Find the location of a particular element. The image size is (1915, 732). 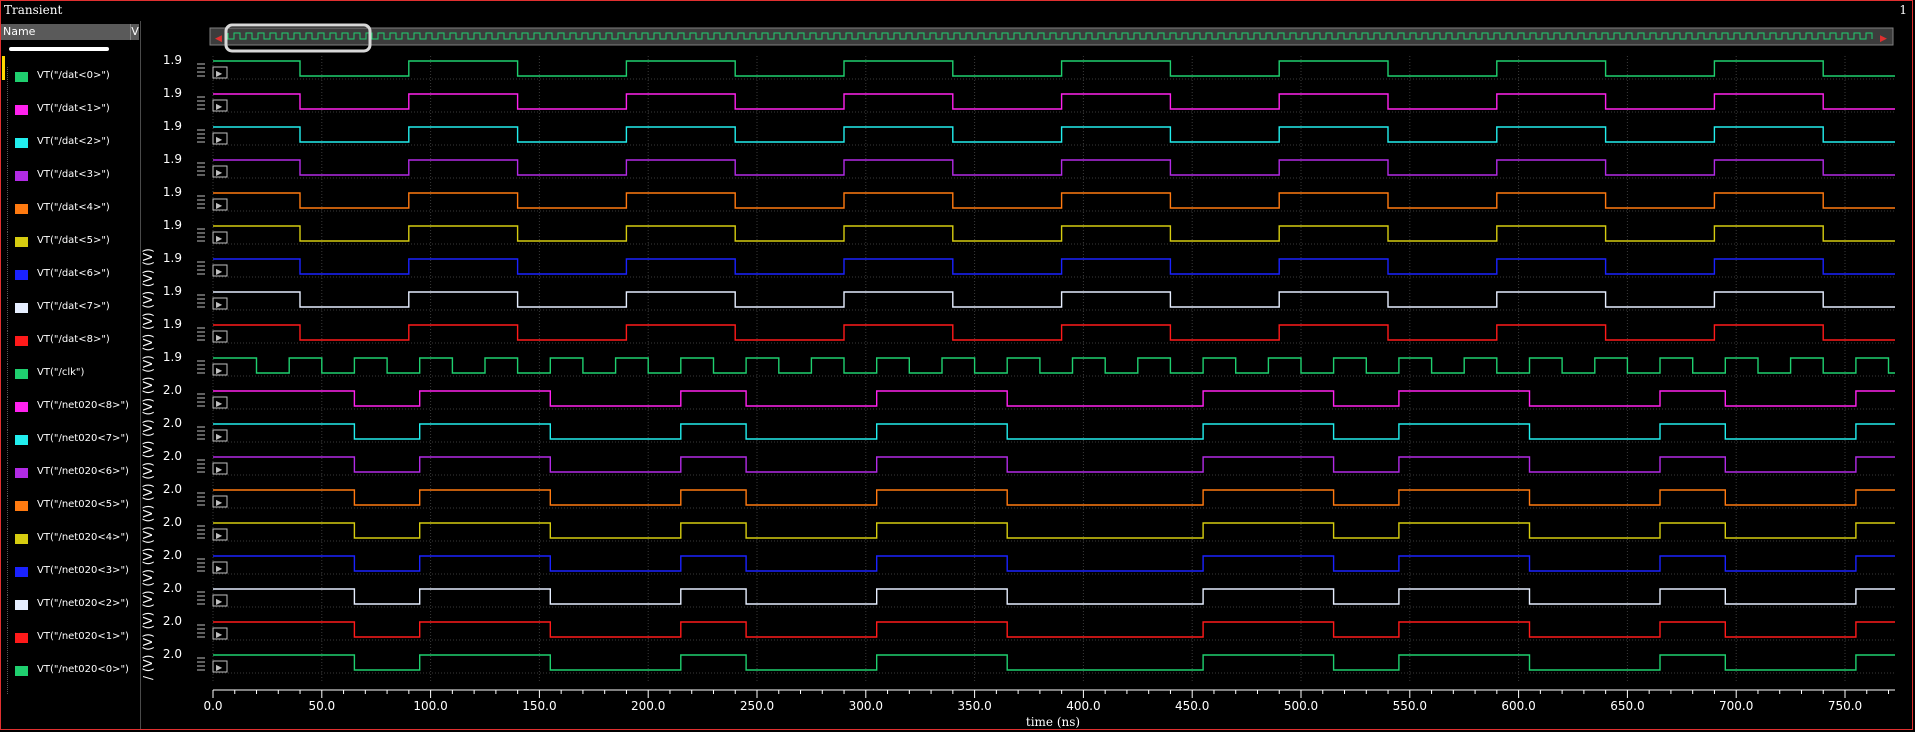

x-tick-label: 100.0 is located at coordinates (430, 706).